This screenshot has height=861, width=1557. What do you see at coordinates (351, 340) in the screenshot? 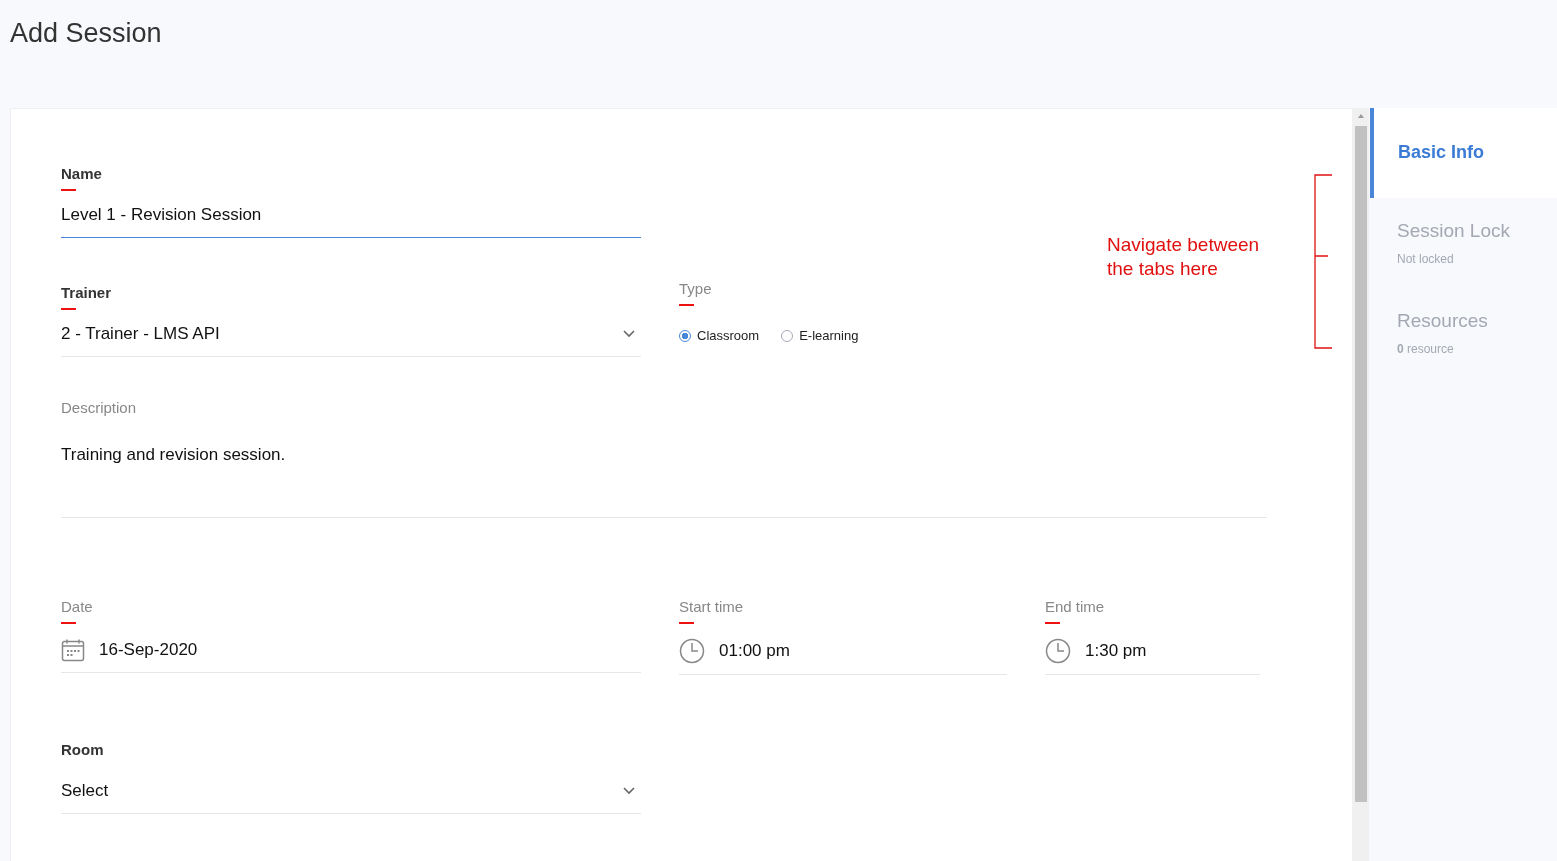
I see `trainer-select: 2 - Trainer - LMS API` at bounding box center [351, 340].